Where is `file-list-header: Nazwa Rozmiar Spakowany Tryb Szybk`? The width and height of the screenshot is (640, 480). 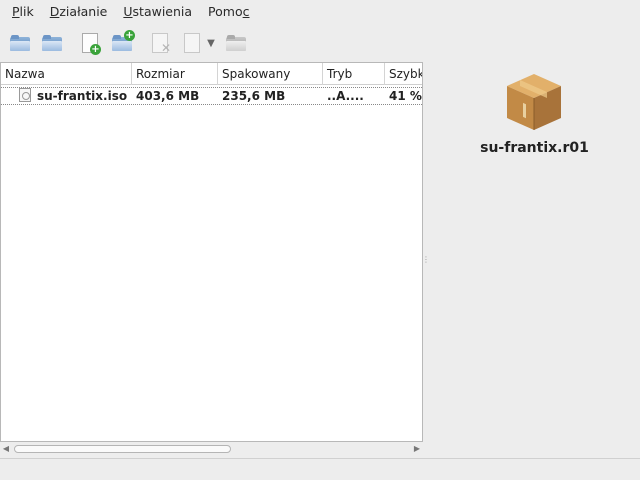
file-list-header: Nazwa Rozmiar Spakowany Tryb Szybk is located at coordinates (211, 74).